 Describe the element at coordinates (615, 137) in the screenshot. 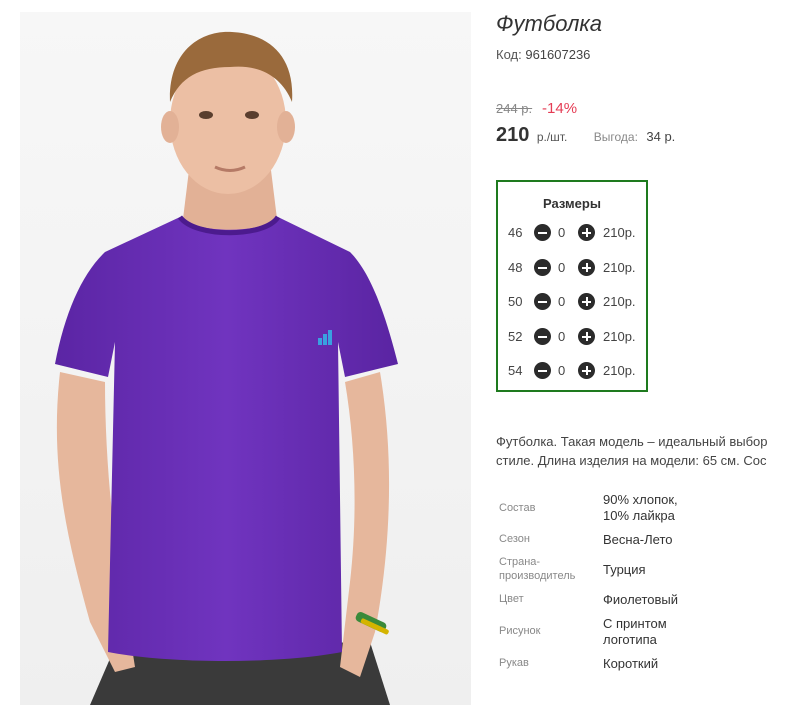

I see `savings-label: Выгода:` at that location.